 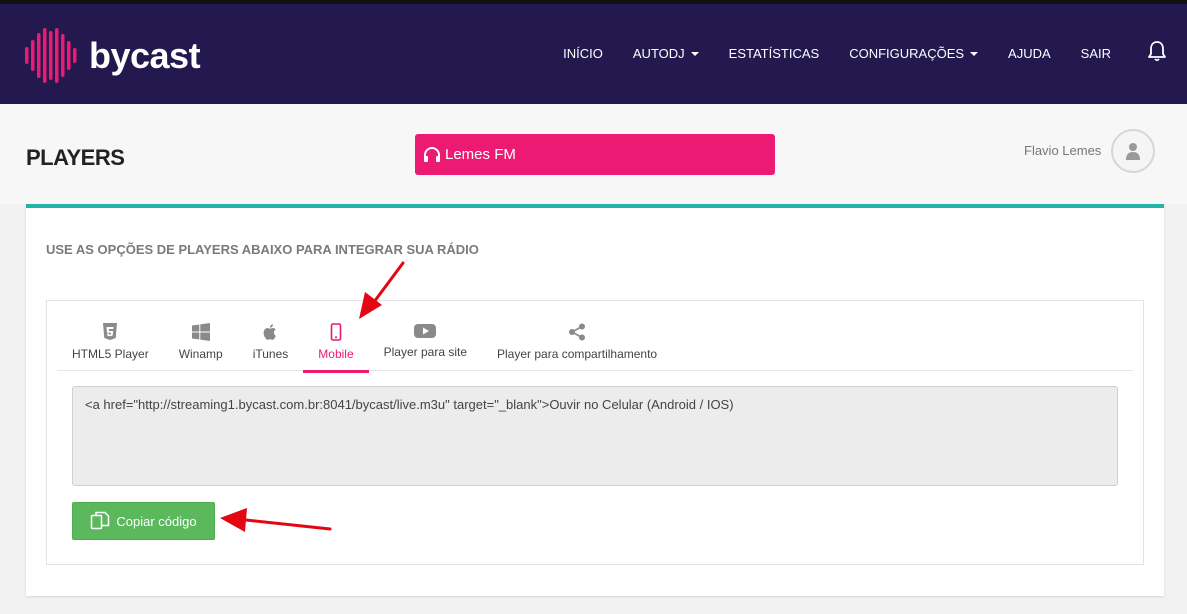 I want to click on logo-text: bycast, so click(x=145, y=55).